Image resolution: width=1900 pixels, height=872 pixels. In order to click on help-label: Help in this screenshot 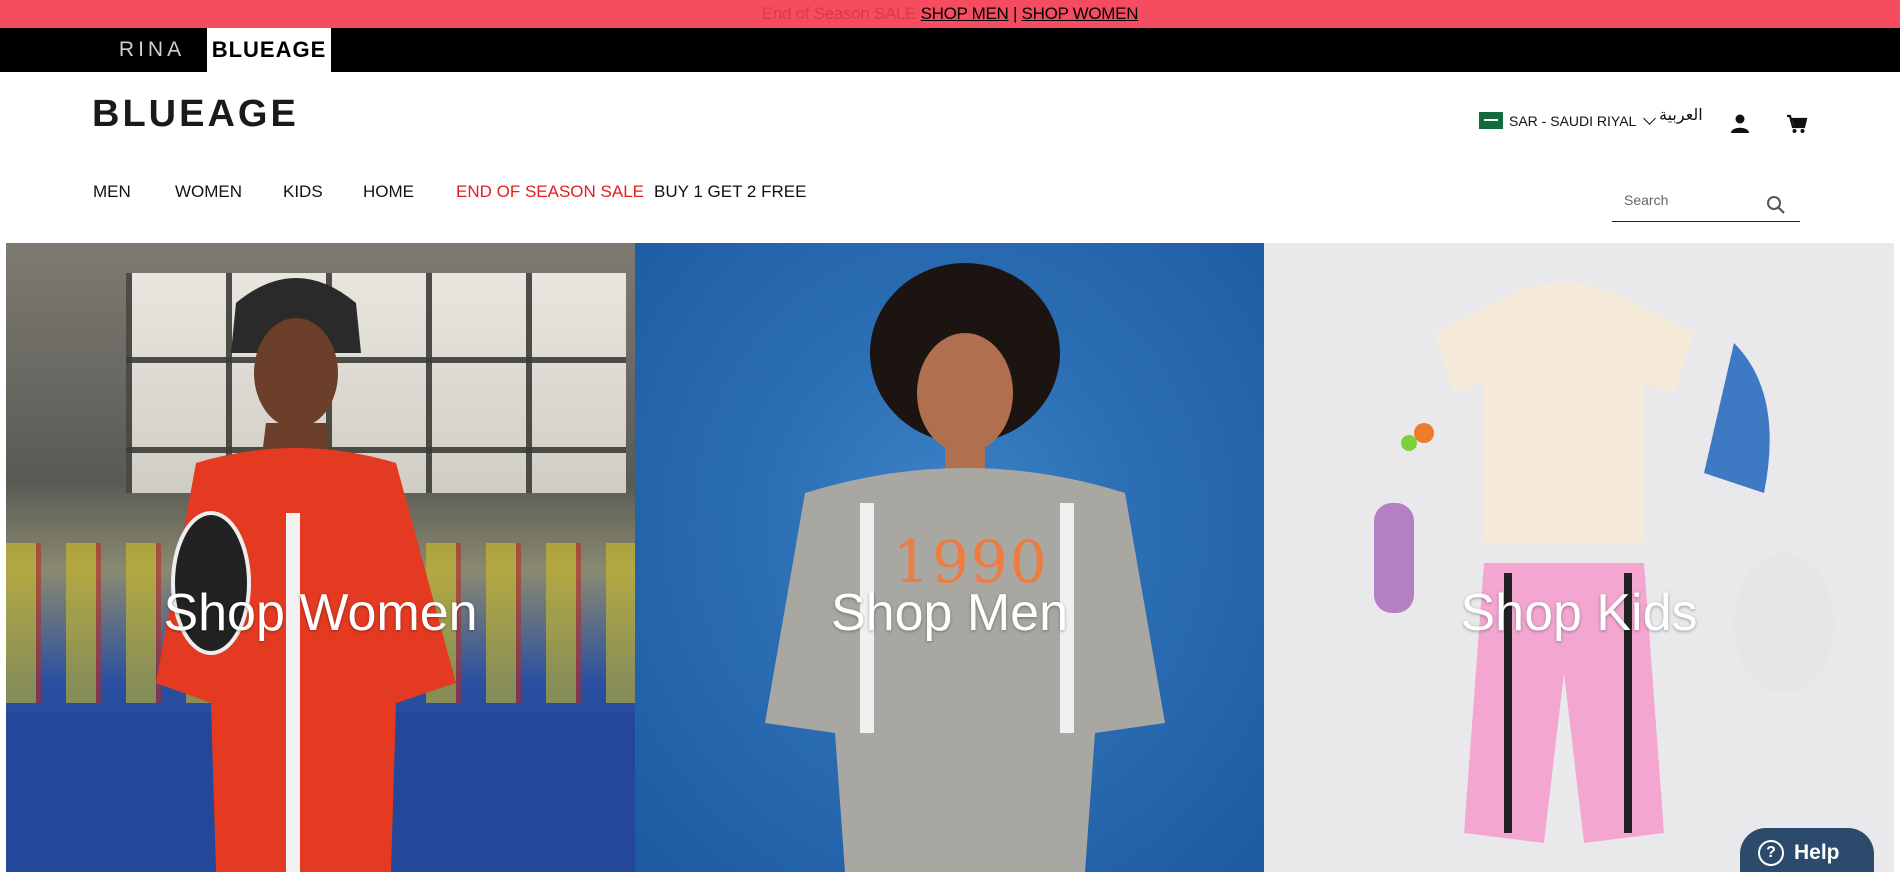, I will do `click(1817, 852)`.